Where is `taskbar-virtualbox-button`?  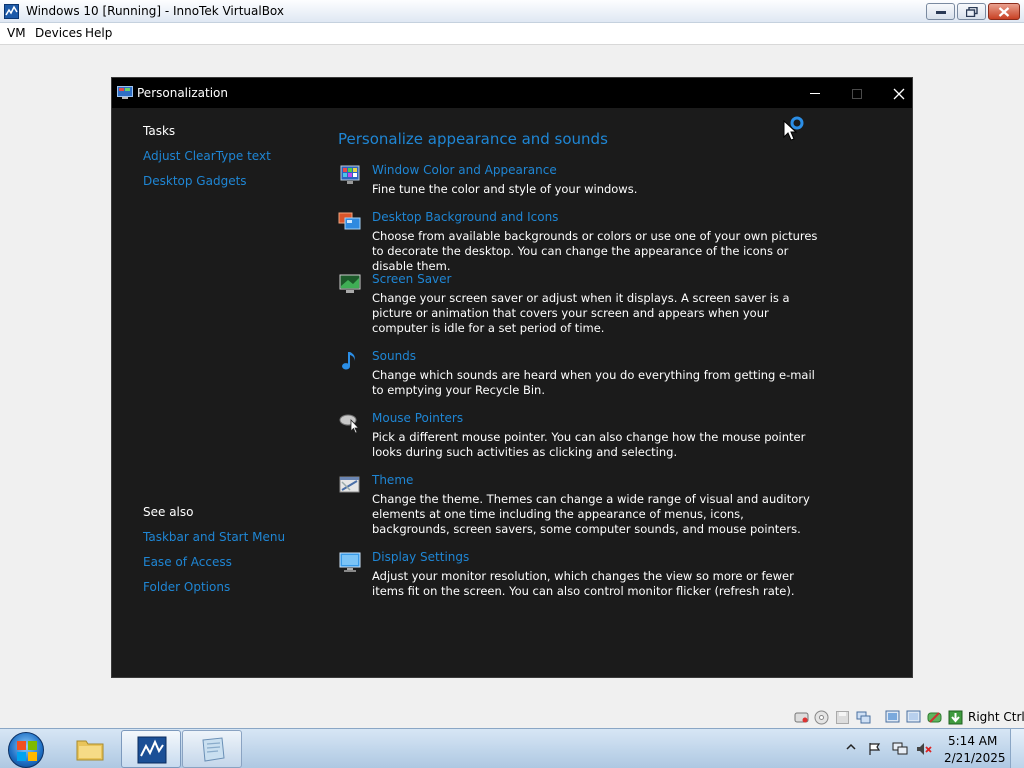
taskbar-virtualbox-button is located at coordinates (151, 749).